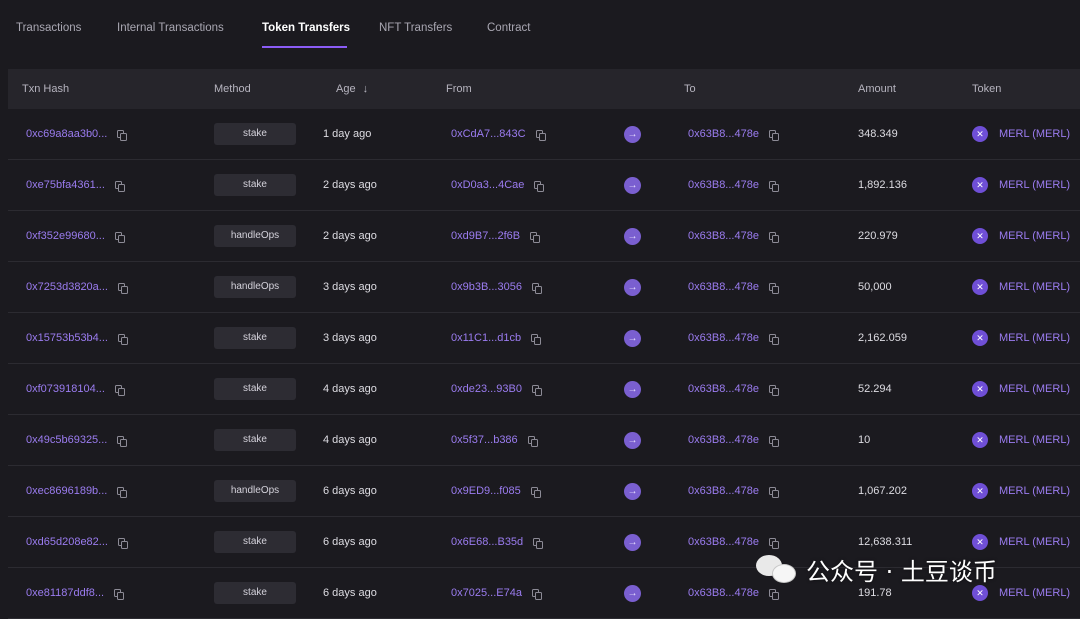 This screenshot has width=1080, height=619. Describe the element at coordinates (987, 89) in the screenshot. I see `column-header-token: Token` at that location.